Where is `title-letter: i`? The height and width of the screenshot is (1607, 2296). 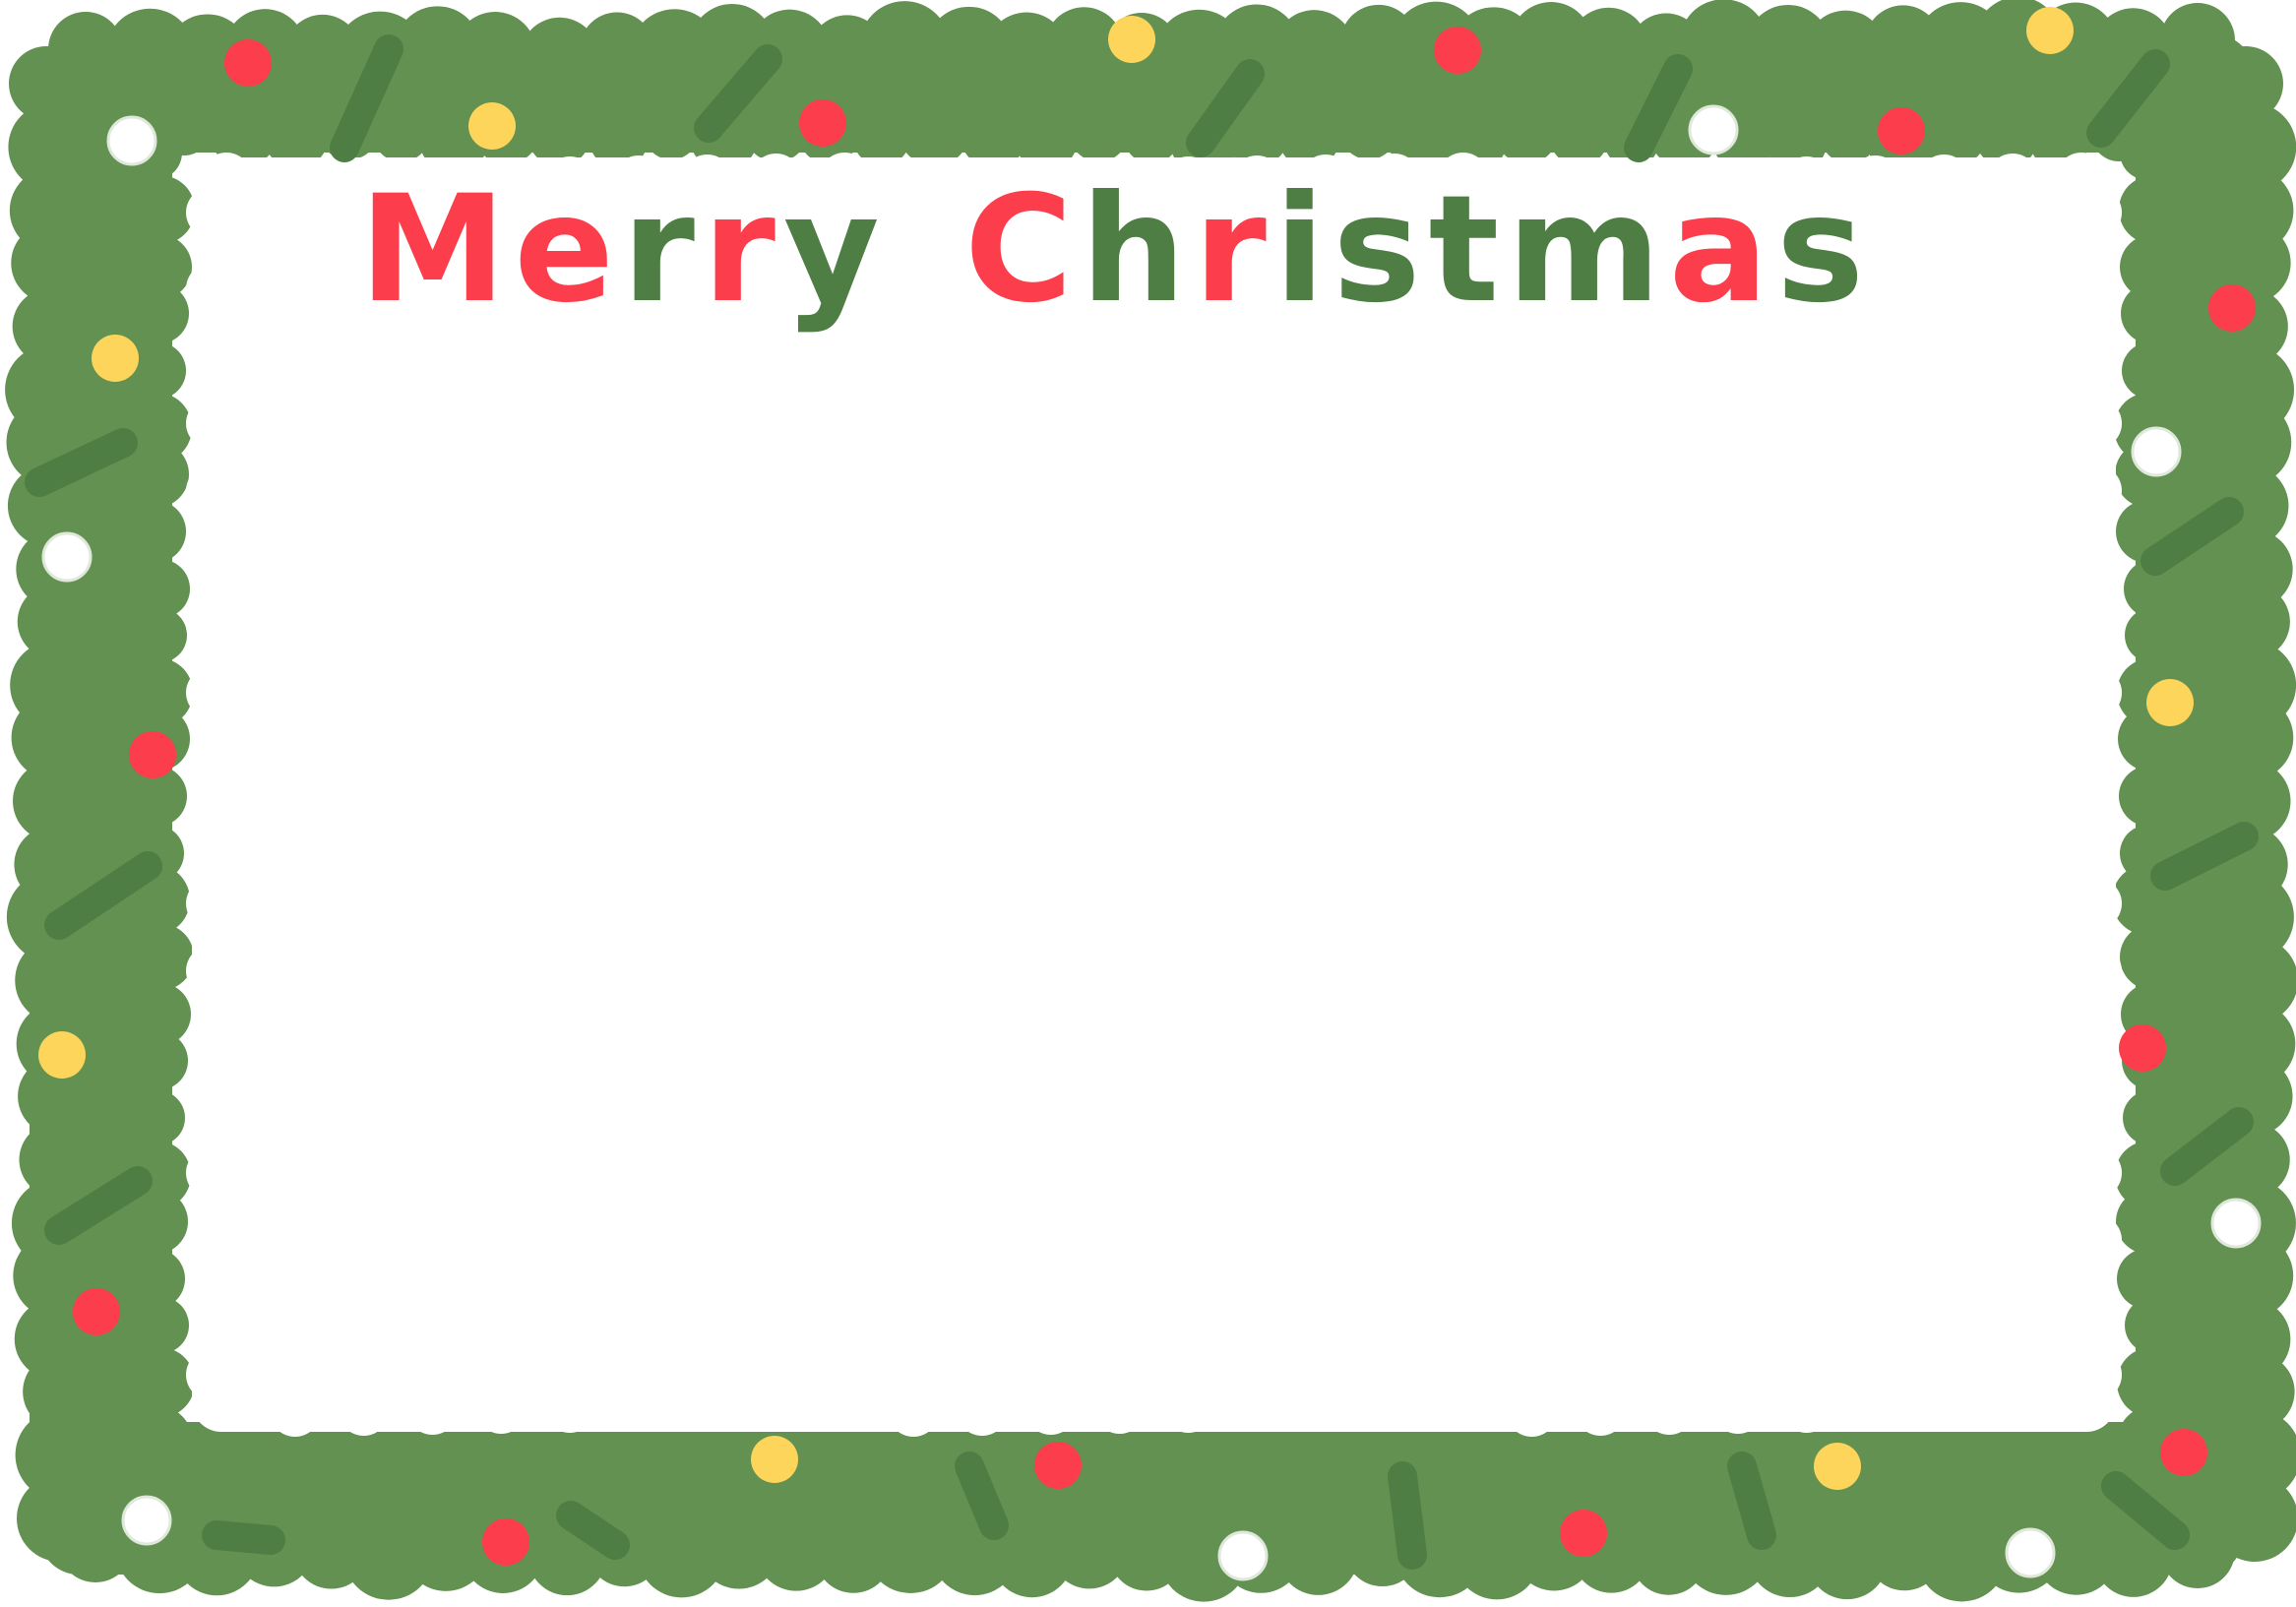 title-letter: i is located at coordinates (1303, 250).